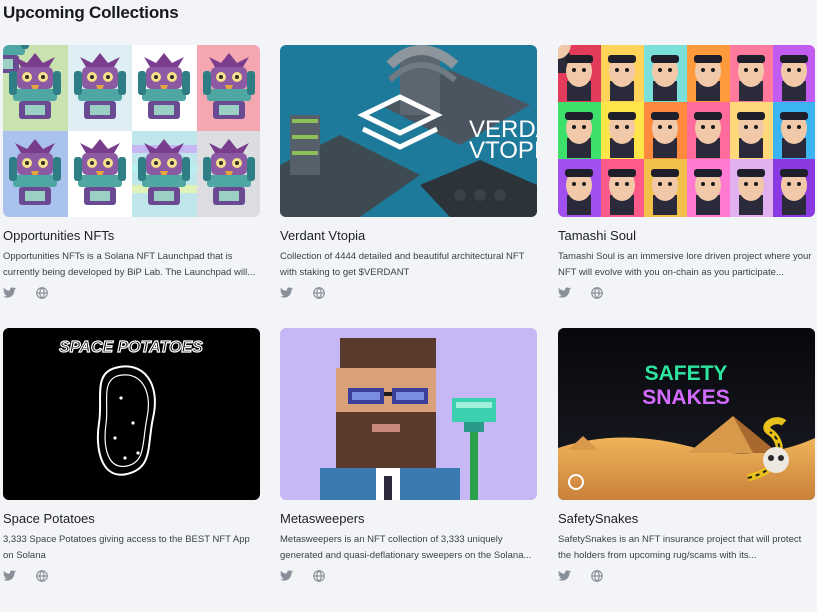 The image size is (817, 612). I want to click on opportunities-image, so click(131, 131).